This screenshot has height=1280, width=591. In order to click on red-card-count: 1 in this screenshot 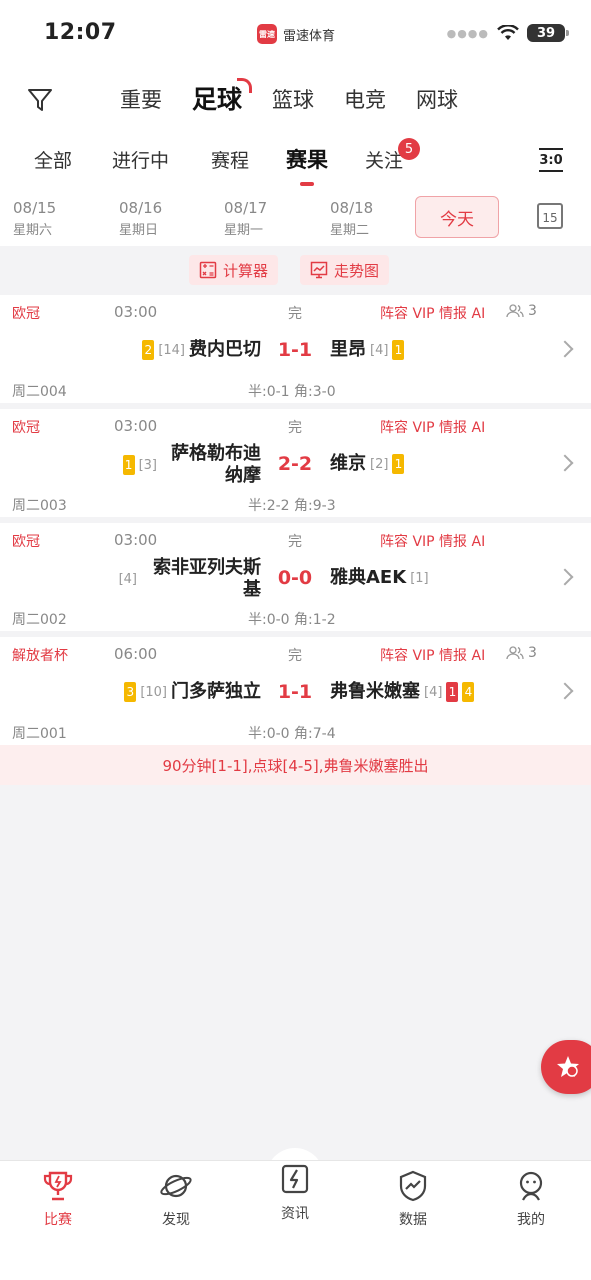, I will do `click(452, 692)`.